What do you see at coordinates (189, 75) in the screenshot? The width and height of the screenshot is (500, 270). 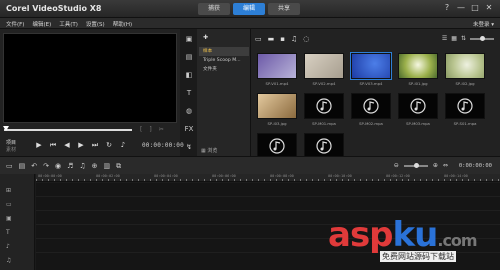 I see `transition-icon: ◧` at bounding box center [189, 75].